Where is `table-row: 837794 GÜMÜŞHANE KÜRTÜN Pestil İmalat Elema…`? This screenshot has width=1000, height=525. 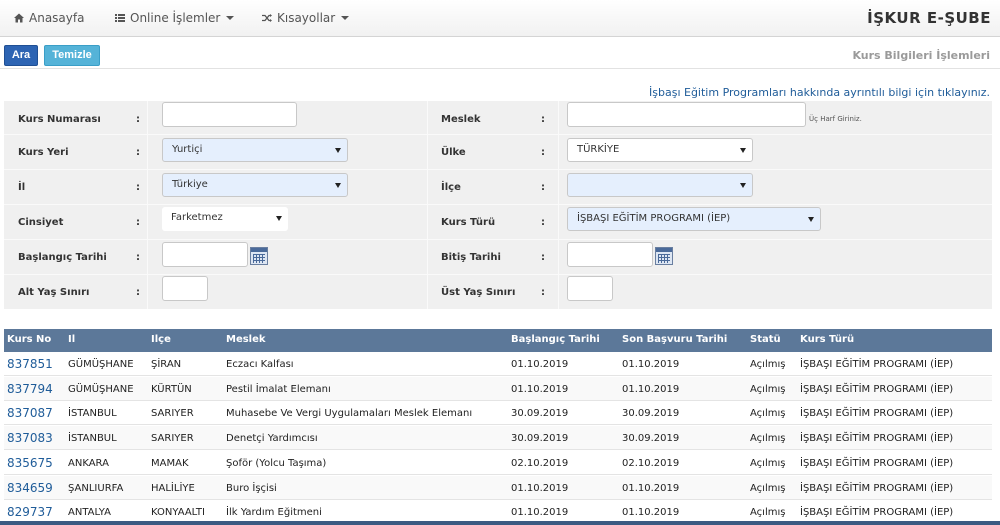 table-row: 837794 GÜMÜŞHANE KÜRTÜN Pestil İmalat Elema… is located at coordinates (498, 388).